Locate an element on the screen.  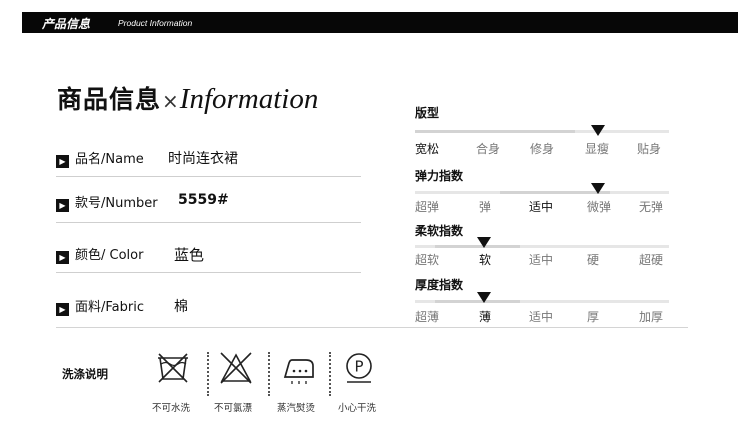
section-divider is located at coordinates (372, 327).